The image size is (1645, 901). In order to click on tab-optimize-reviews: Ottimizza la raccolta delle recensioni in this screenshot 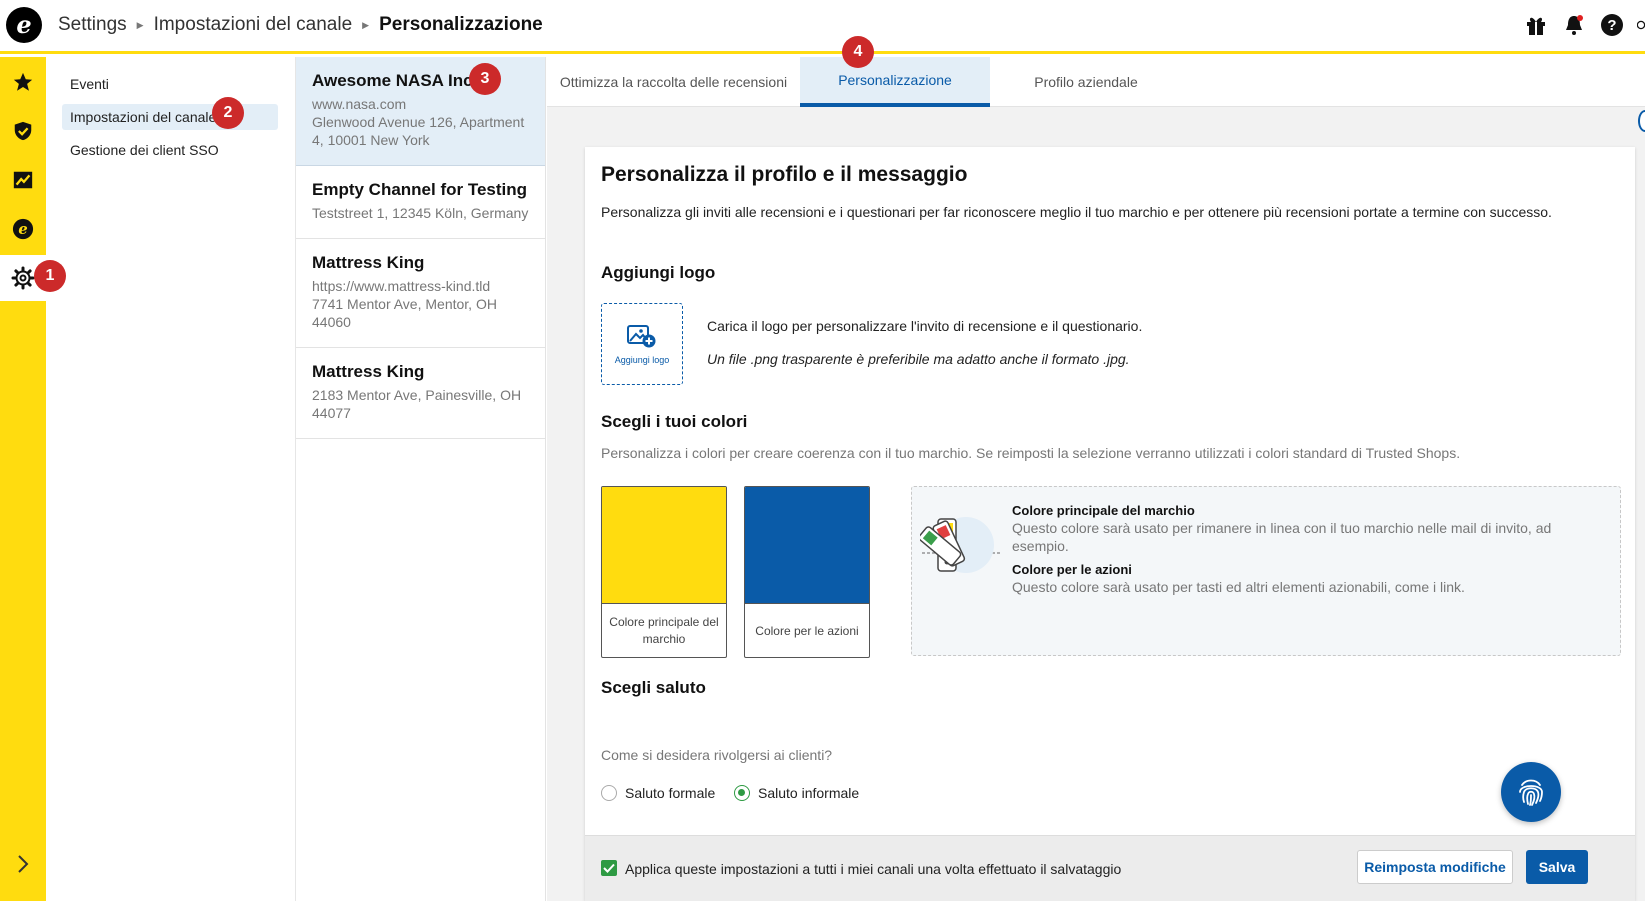, I will do `click(673, 82)`.